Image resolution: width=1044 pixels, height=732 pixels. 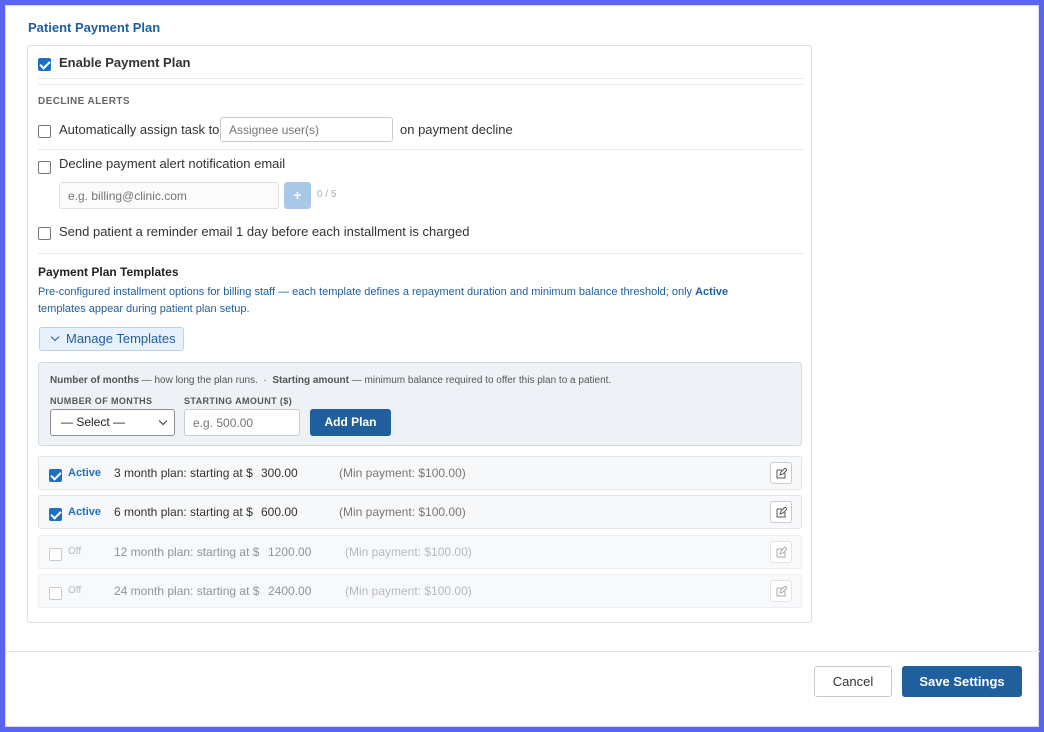 What do you see at coordinates (290, 552) in the screenshot?
I see `plan-amount: 1200.00` at bounding box center [290, 552].